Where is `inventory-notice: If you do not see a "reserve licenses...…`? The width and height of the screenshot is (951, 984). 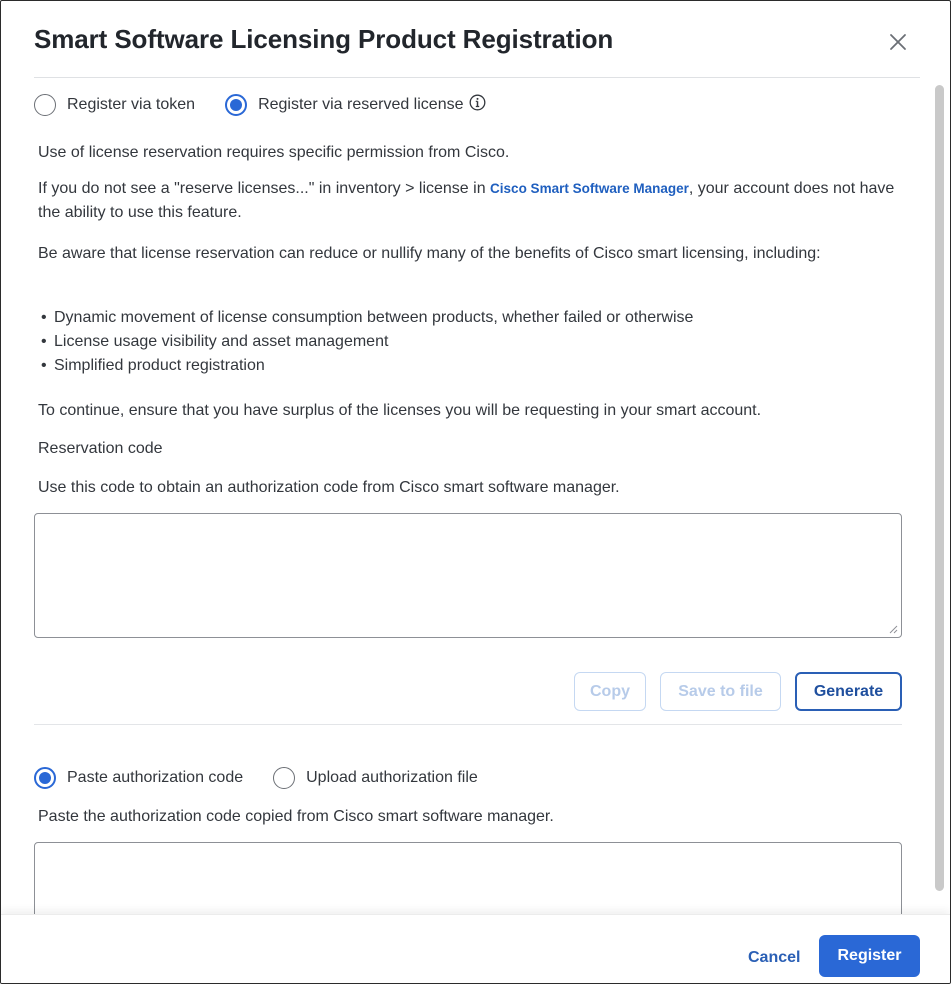
inventory-notice: If you do not see a "reserve licenses...… is located at coordinates (468, 201).